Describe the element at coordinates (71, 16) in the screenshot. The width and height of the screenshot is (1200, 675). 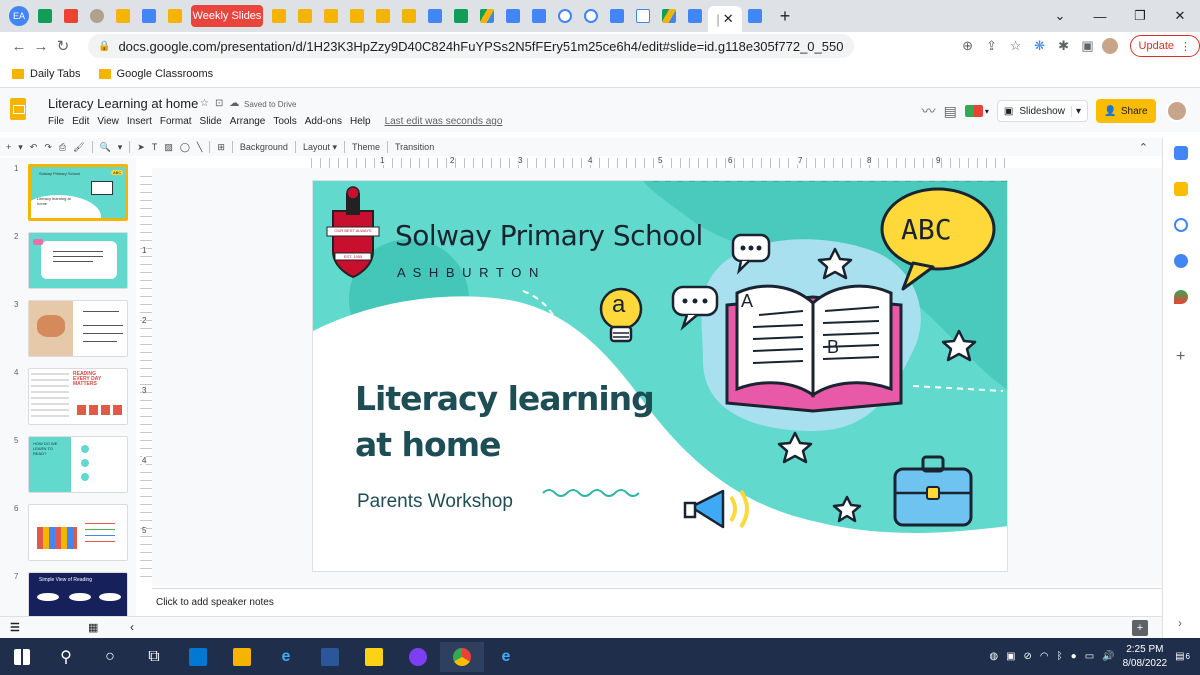
I see `tab-calendar-icon` at that location.